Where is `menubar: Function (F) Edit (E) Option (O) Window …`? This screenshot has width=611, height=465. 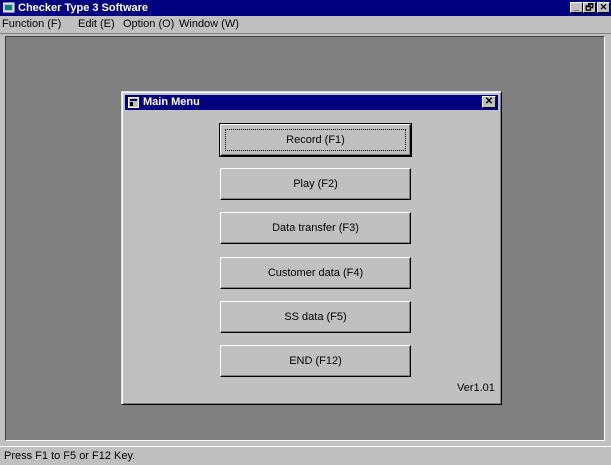 menubar: Function (F) Edit (E) Option (O) Window … is located at coordinates (305, 25).